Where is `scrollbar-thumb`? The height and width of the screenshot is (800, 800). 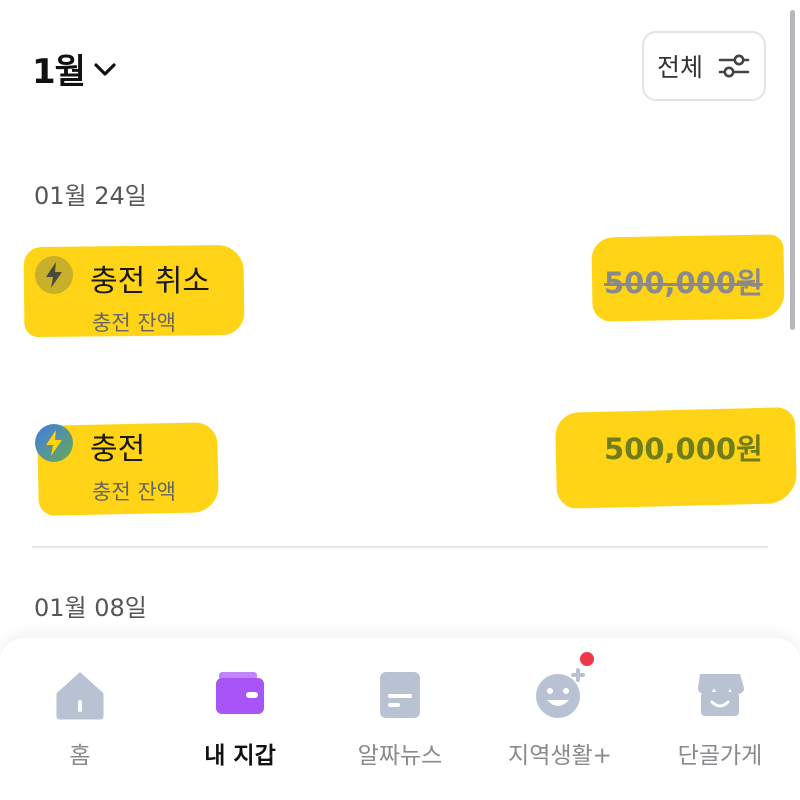
scrollbar-thumb is located at coordinates (792, 170).